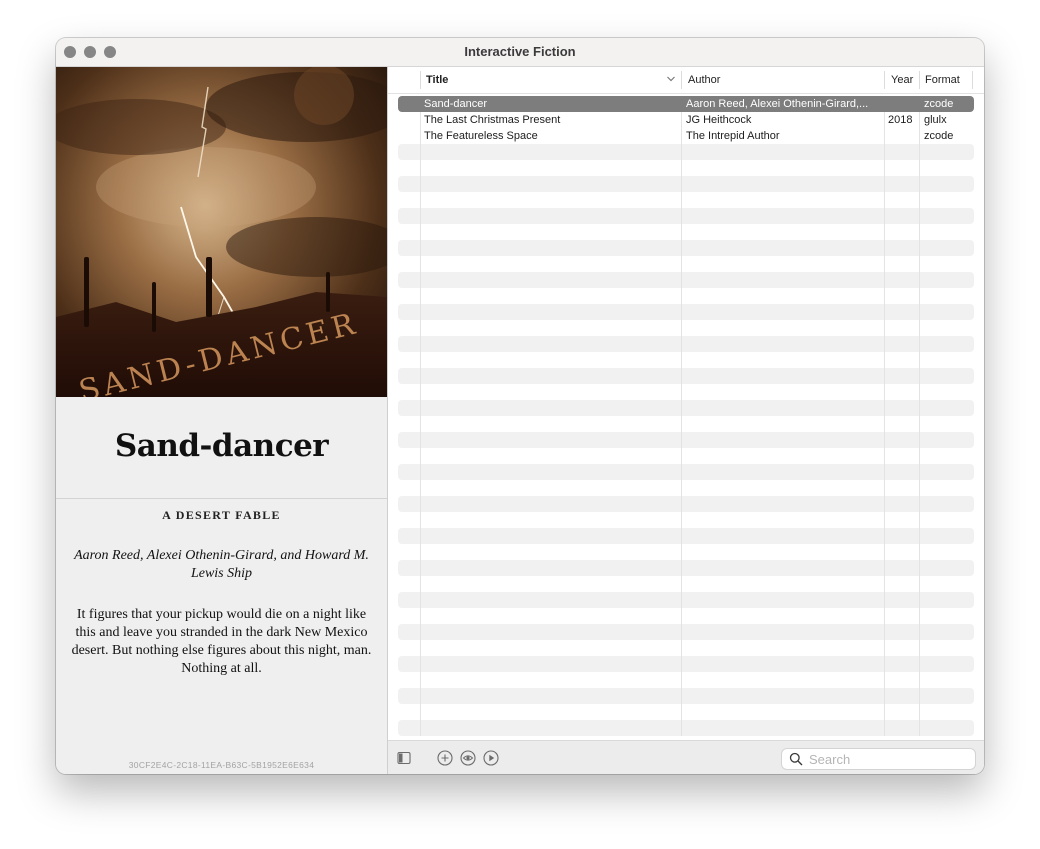 This screenshot has width=1040, height=849. What do you see at coordinates (492, 120) in the screenshot?
I see `cell-title: The Last Christmas Present` at bounding box center [492, 120].